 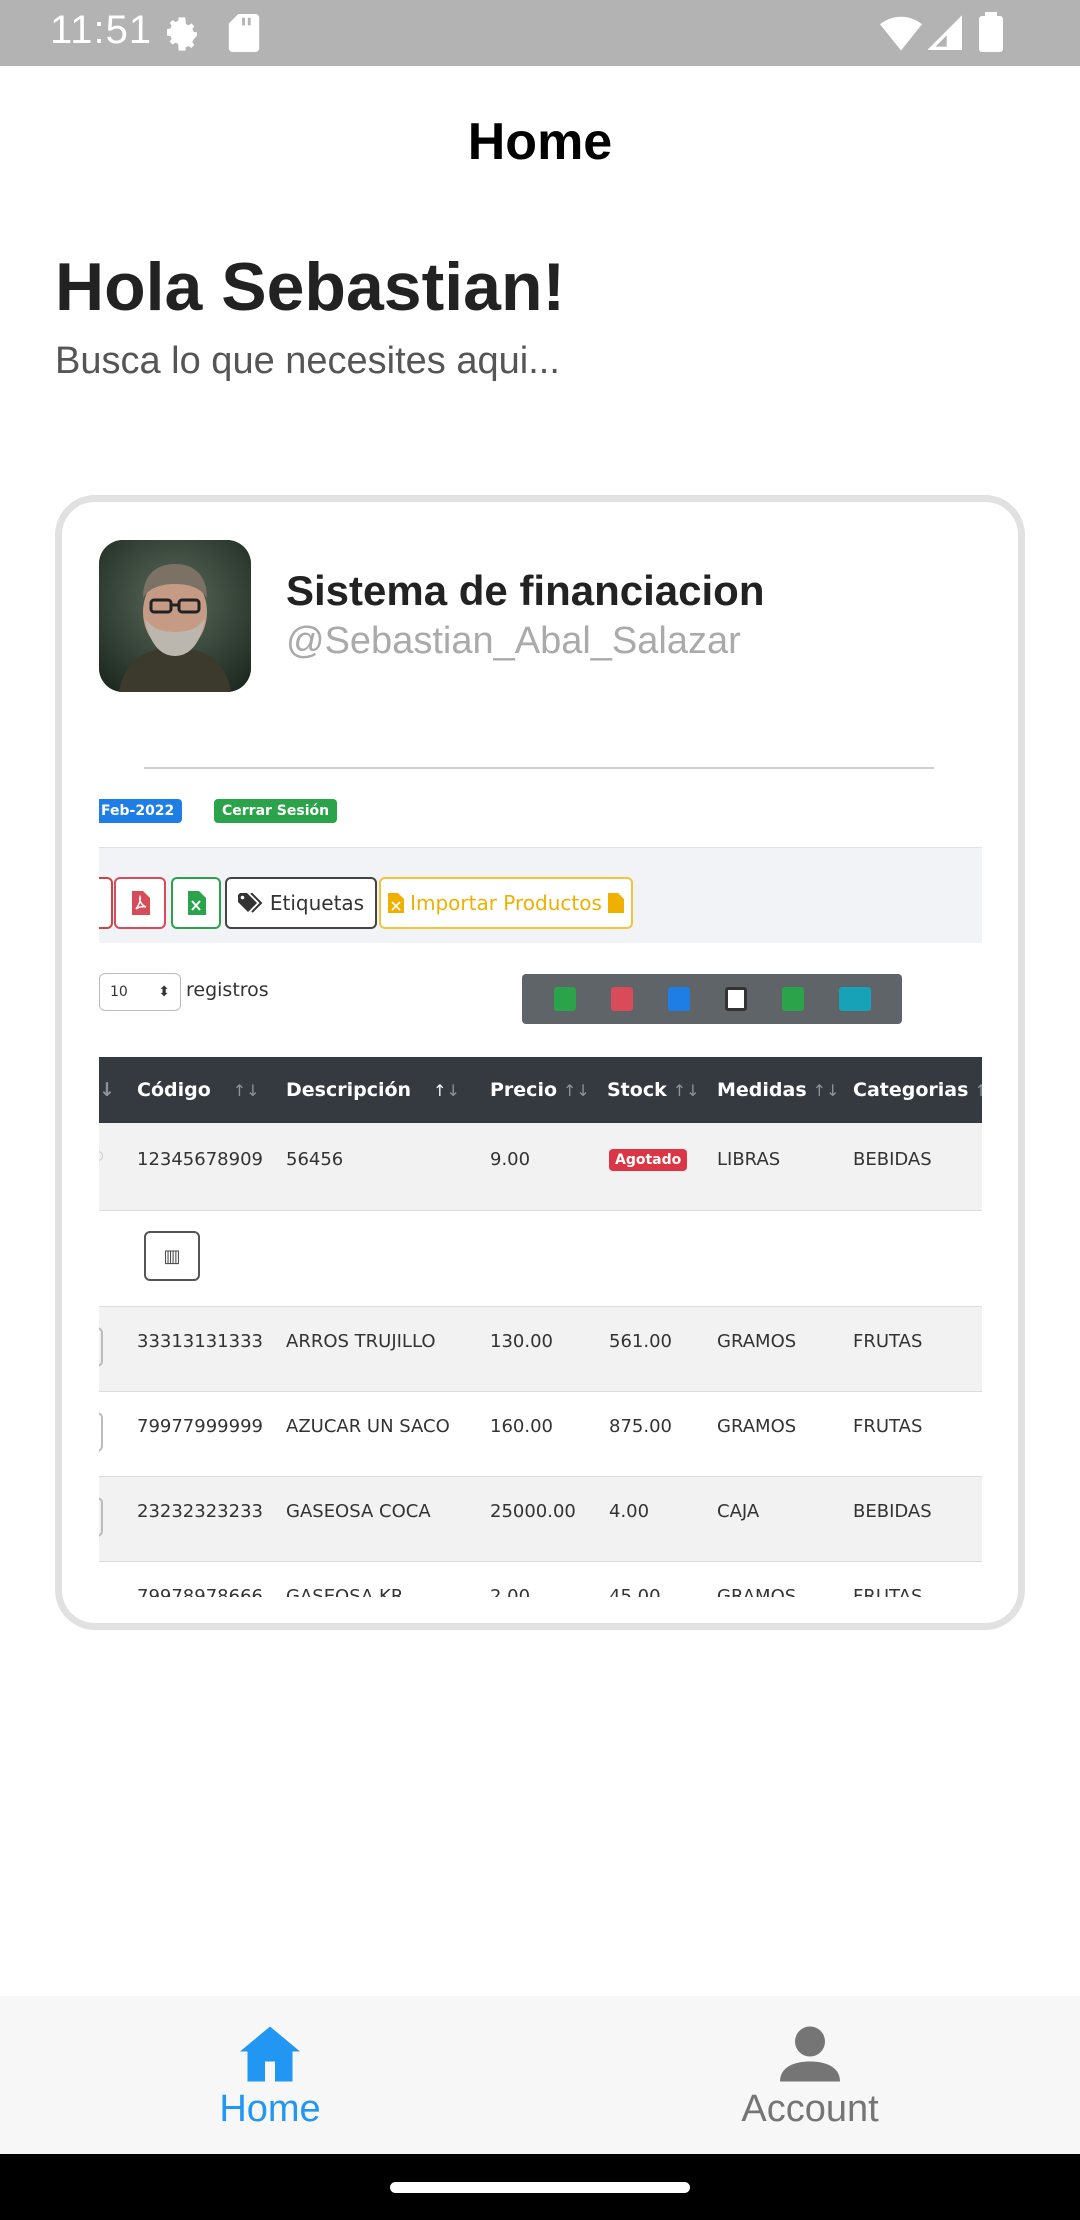 I want to click on cell-price: 130.00, so click(x=521, y=1341).